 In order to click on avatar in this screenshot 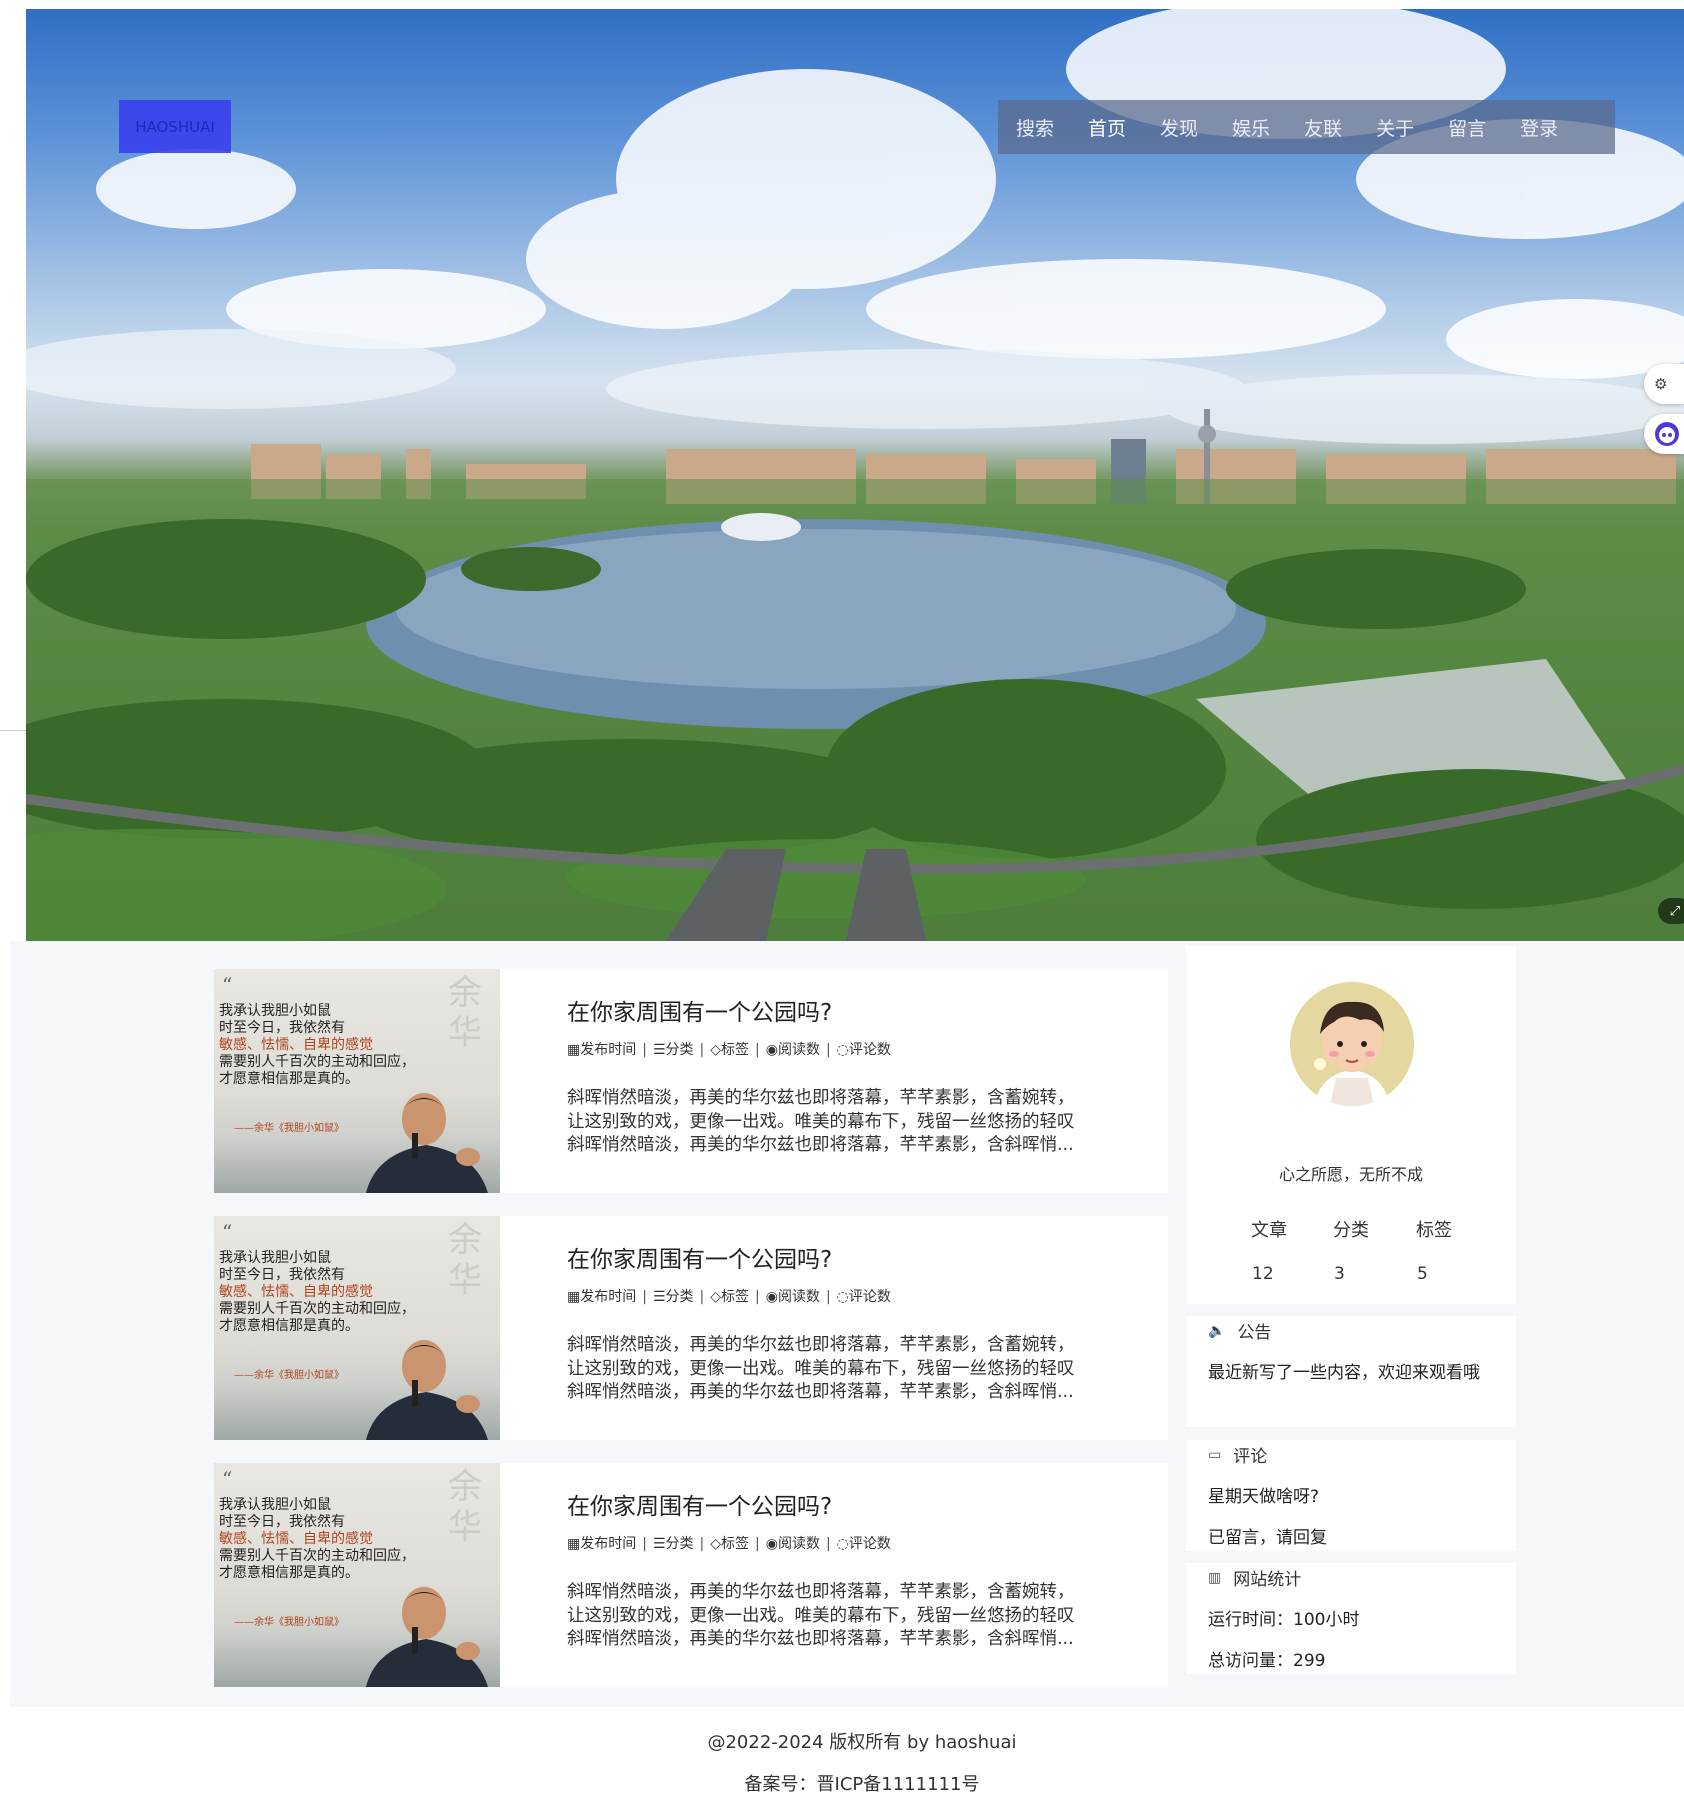, I will do `click(1352, 1044)`.